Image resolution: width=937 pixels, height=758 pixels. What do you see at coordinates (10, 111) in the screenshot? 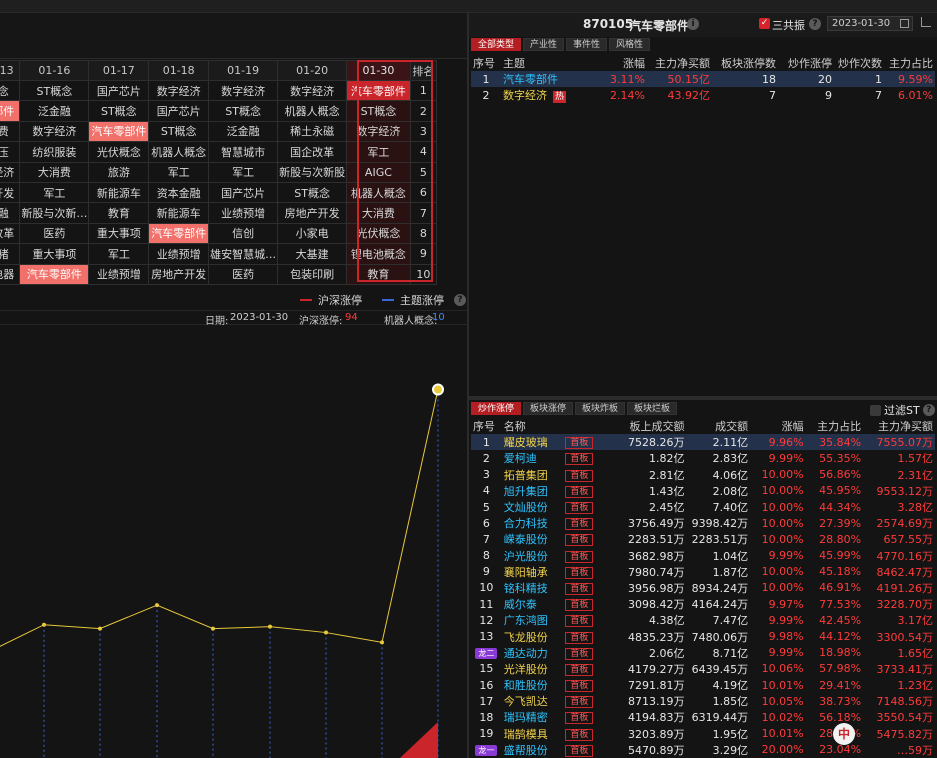
I see `theme-cell: 零部件` at bounding box center [10, 111].